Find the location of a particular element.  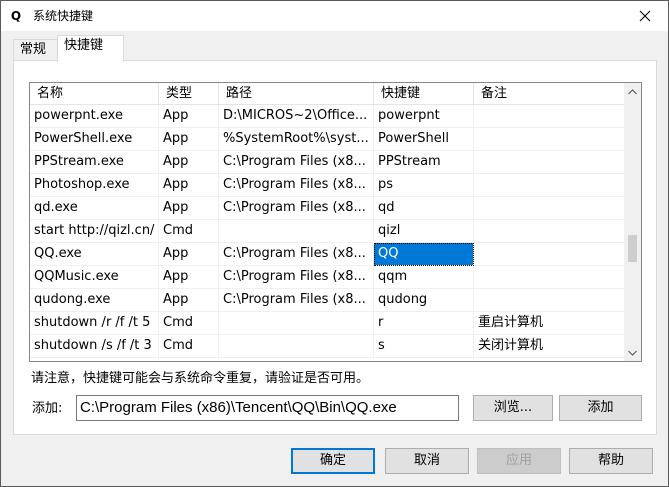

tab-shortcuts: 快捷键 is located at coordinates (90, 48).